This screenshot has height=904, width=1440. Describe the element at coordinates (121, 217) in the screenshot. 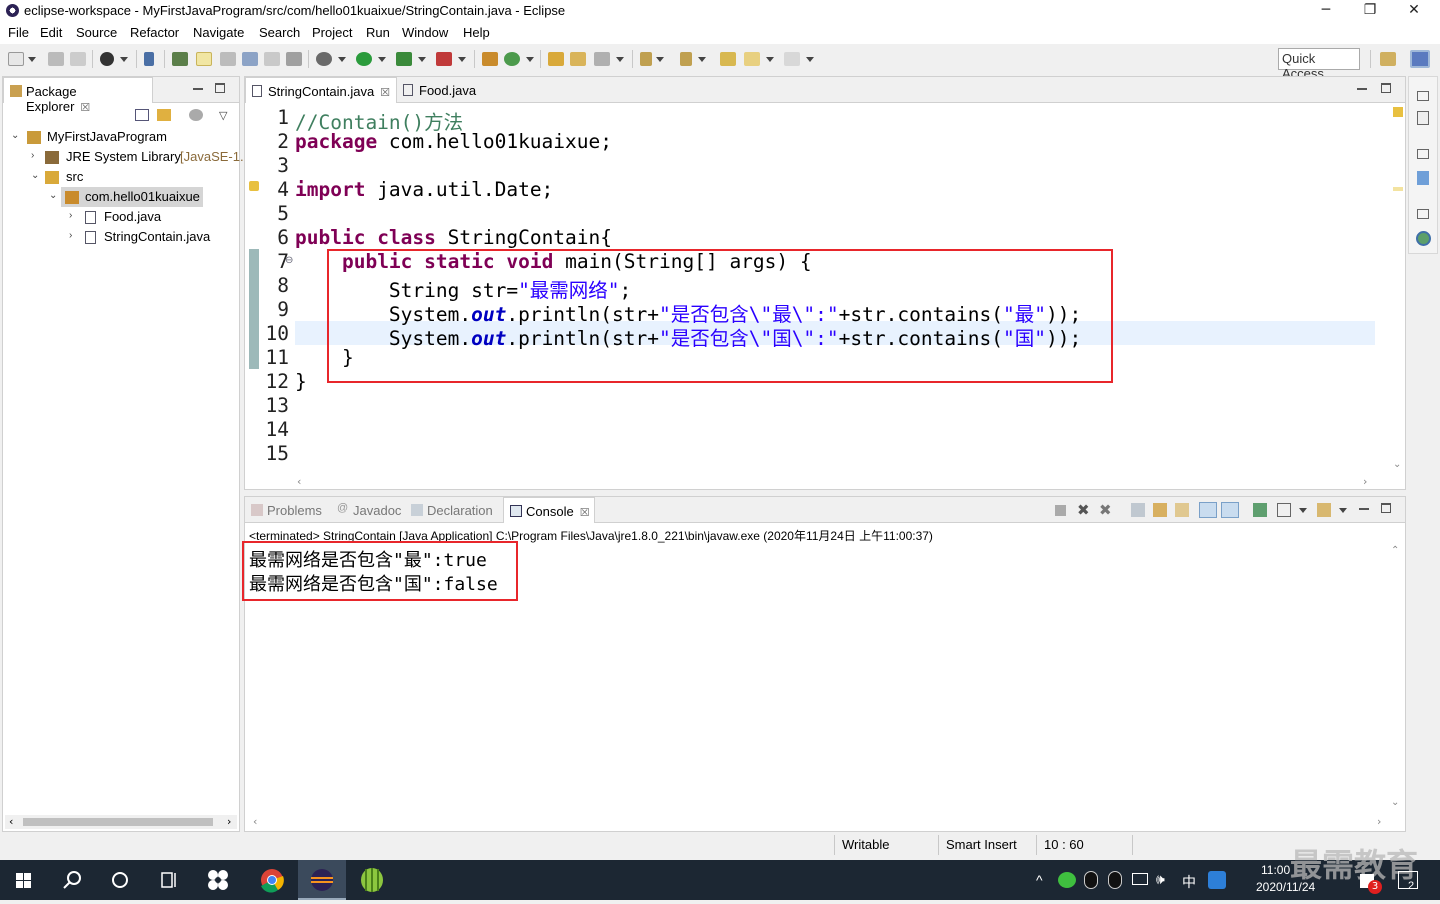

I see `tree-item-food-java: › Food.java` at that location.